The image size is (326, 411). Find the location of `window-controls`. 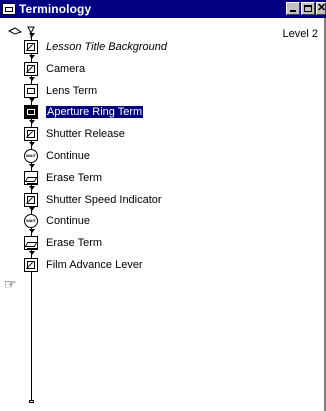

window-controls is located at coordinates (306, 8).